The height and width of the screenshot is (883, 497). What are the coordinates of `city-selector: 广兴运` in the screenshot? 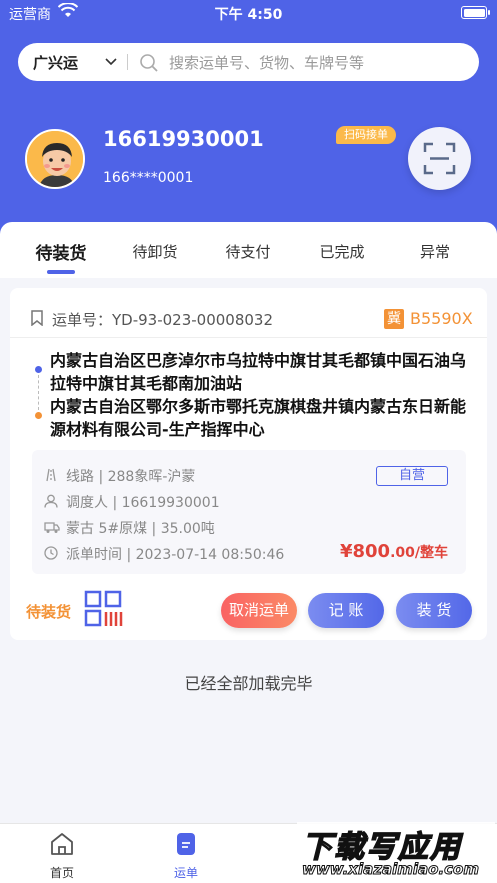 It's located at (55, 62).